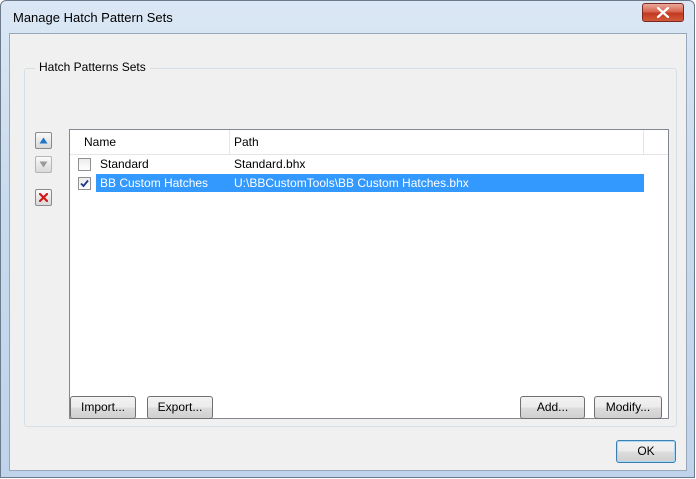 Image resolution: width=696 pixels, height=479 pixels. I want to click on column-header-path: Path, so click(437, 142).